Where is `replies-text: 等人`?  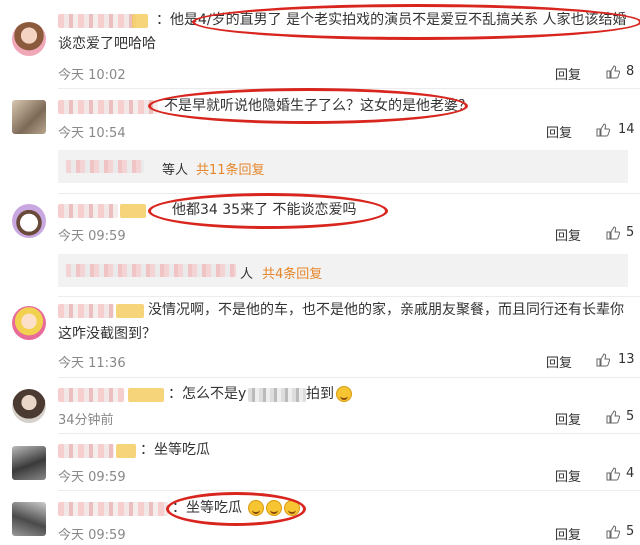
replies-text: 等人 is located at coordinates (175, 170).